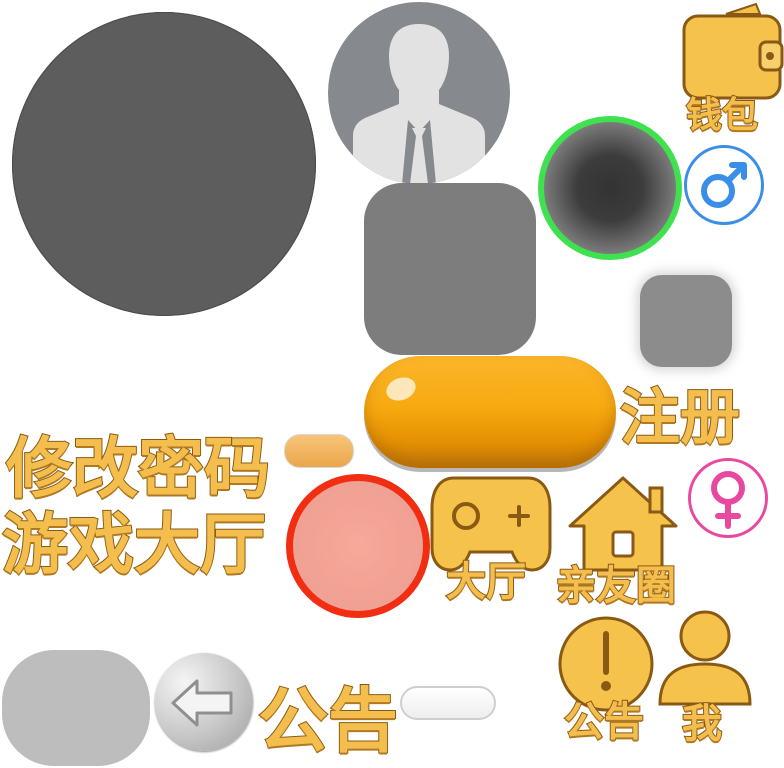  Describe the element at coordinates (138, 468) in the screenshot. I see `change-password-label: 修改密码` at that location.